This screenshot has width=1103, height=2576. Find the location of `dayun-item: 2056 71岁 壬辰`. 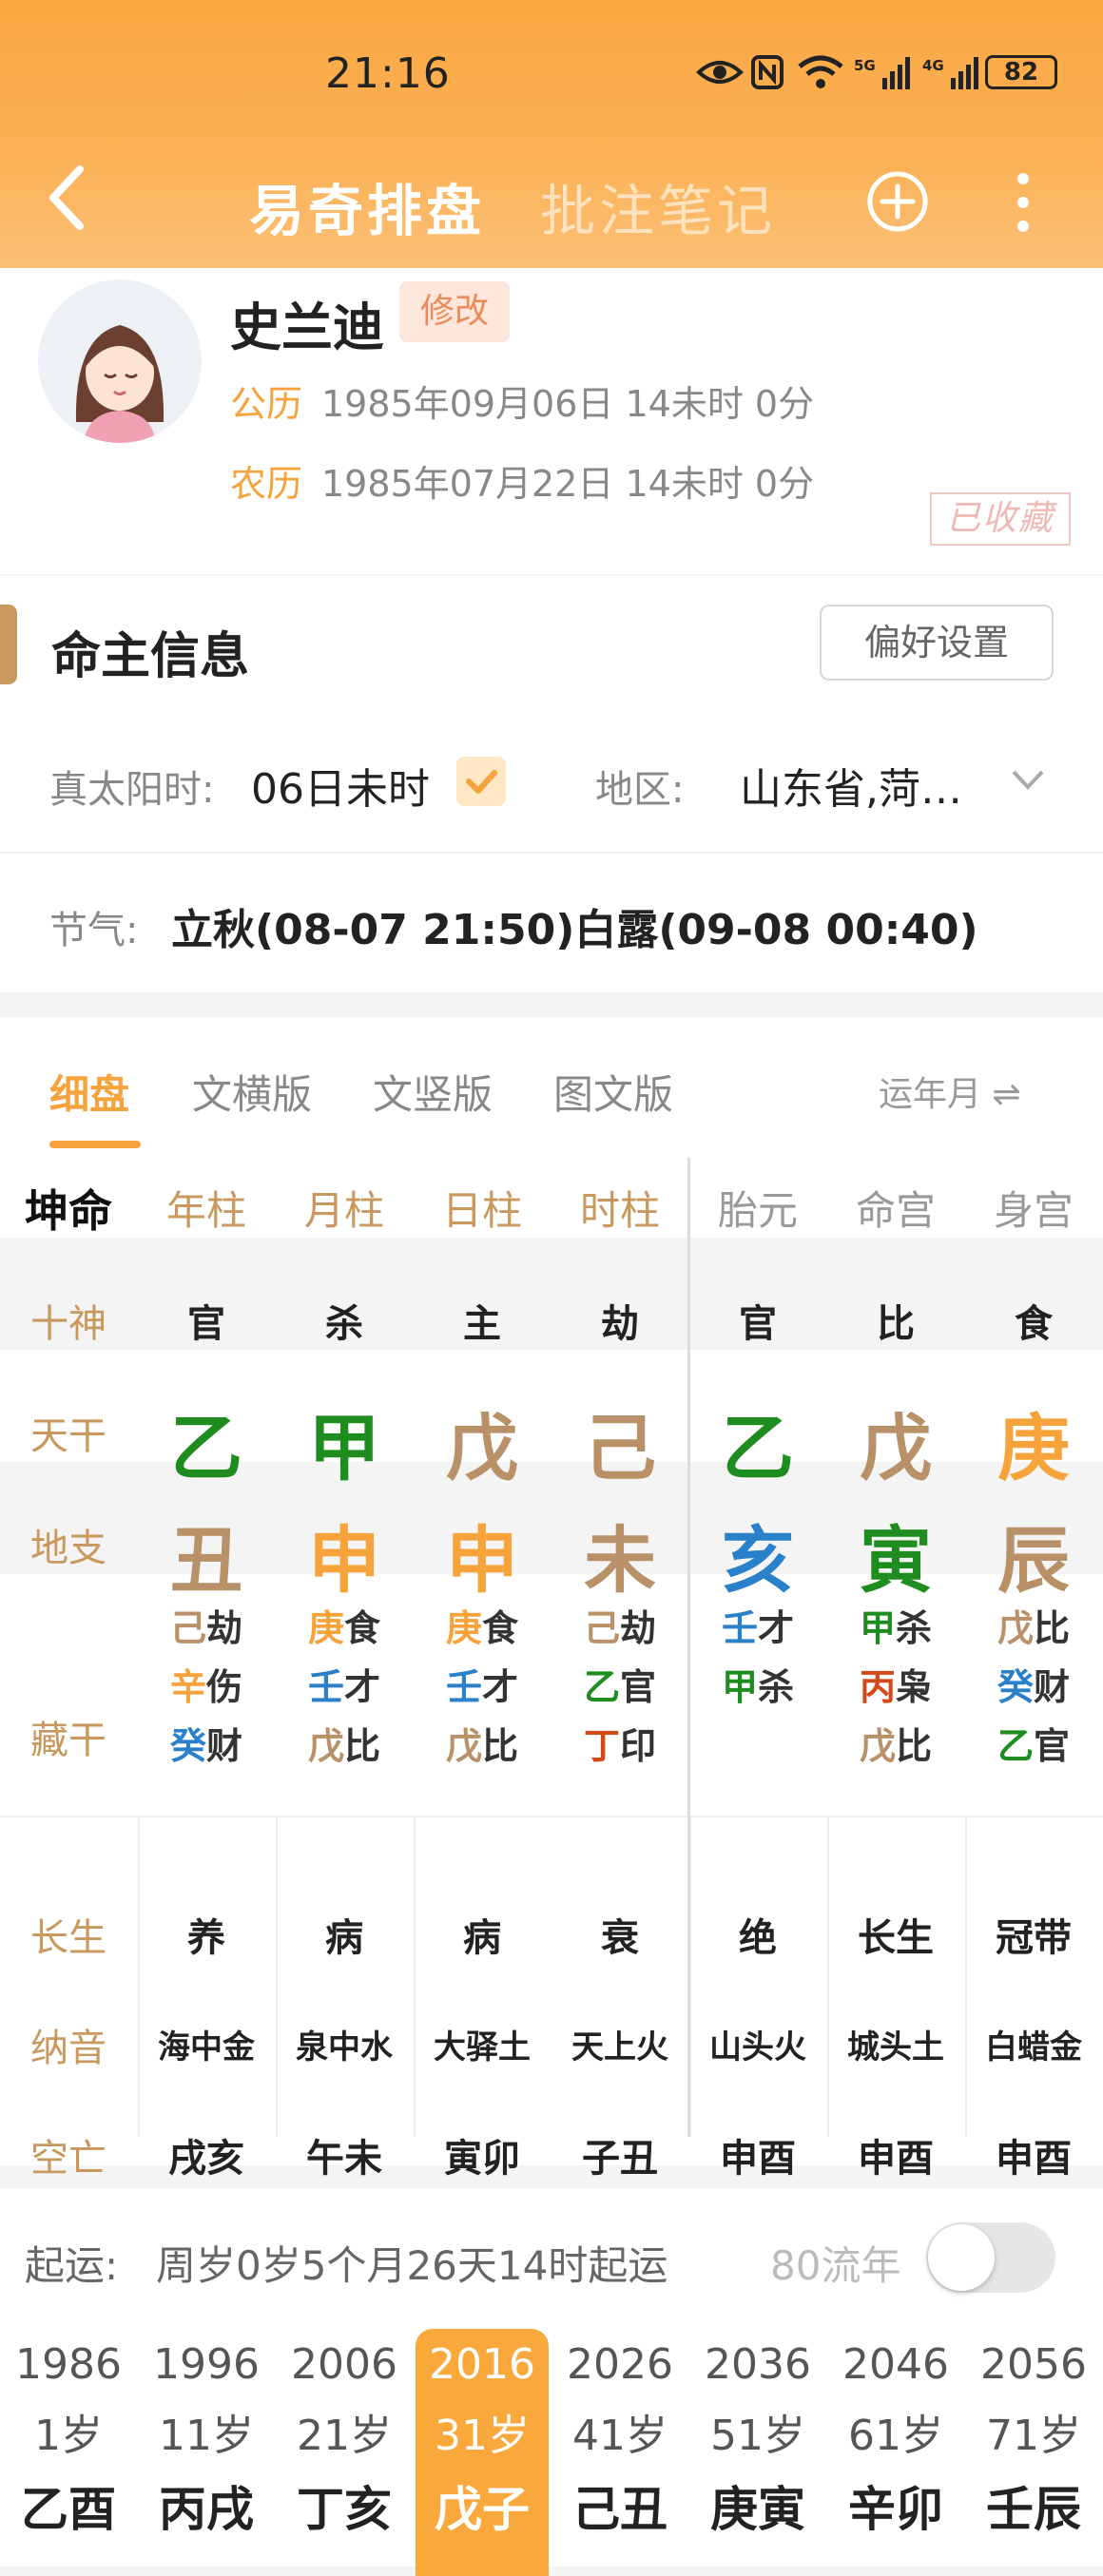

dayun-item: 2056 71岁 壬辰 is located at coordinates (1033, 2453).